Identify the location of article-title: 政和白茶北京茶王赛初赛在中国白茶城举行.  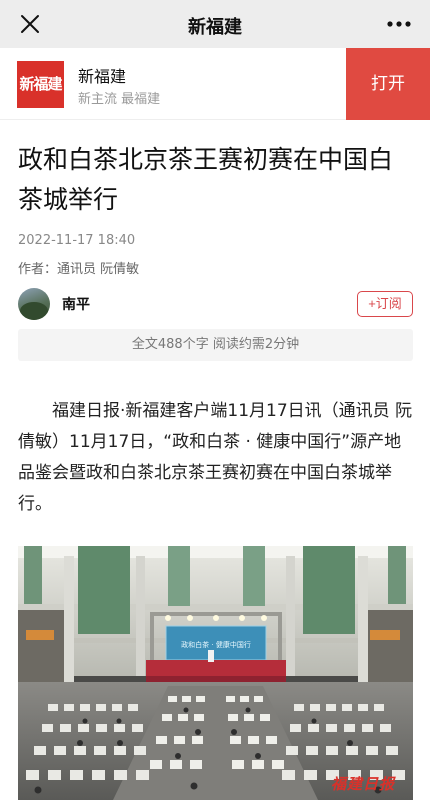
(206, 179).